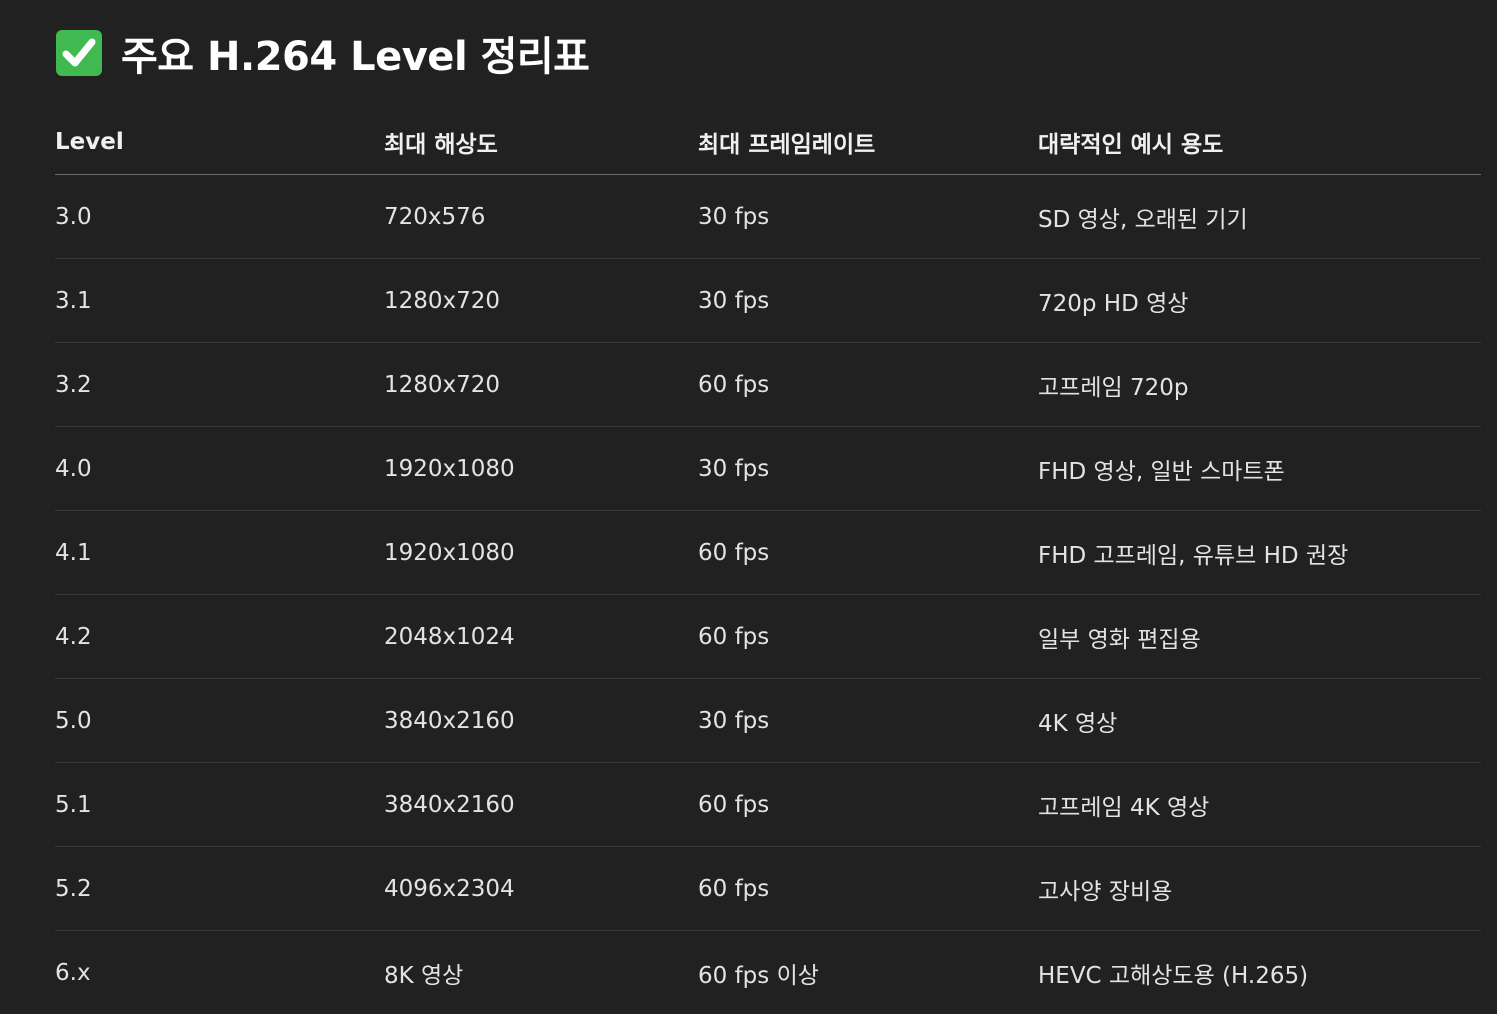 This screenshot has height=1014, width=1497. What do you see at coordinates (1113, 303) in the screenshot?
I see `cell-usage: 720p HD 영상` at bounding box center [1113, 303].